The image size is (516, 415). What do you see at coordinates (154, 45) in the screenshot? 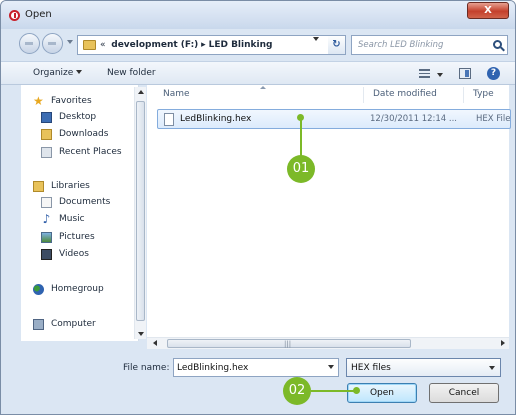
I see `breadcrumb-development: development (F:)` at bounding box center [154, 45].